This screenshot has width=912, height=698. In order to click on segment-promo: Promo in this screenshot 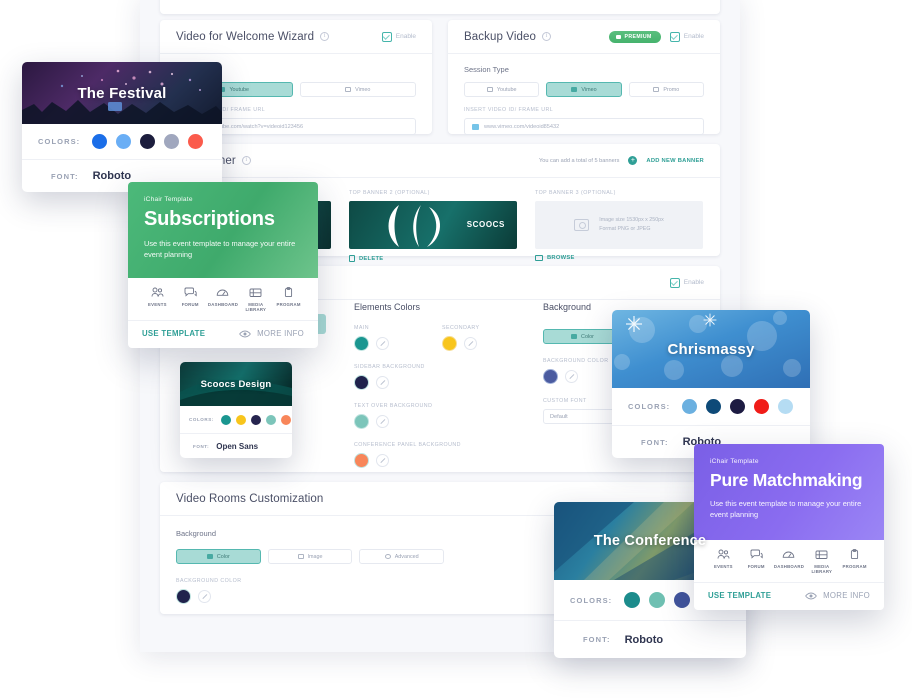, I will do `click(666, 89)`.